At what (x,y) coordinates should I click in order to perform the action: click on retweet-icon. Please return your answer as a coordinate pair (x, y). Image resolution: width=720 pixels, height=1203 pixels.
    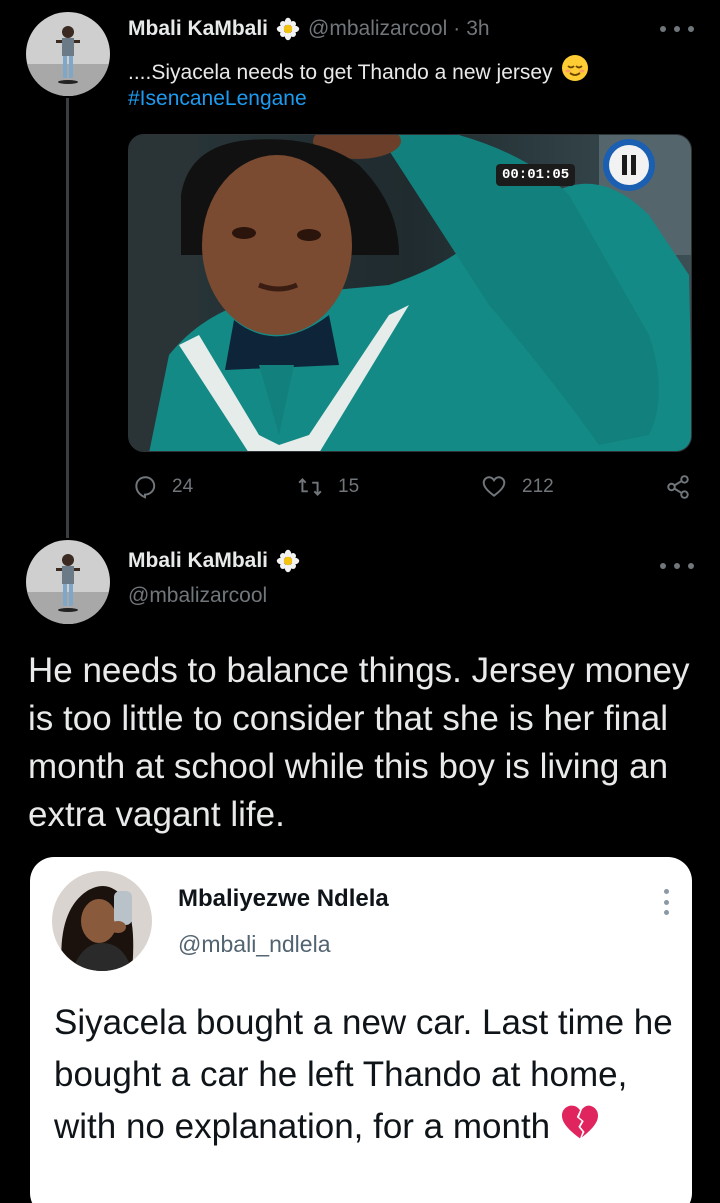
    Looking at the image, I should click on (310, 487).